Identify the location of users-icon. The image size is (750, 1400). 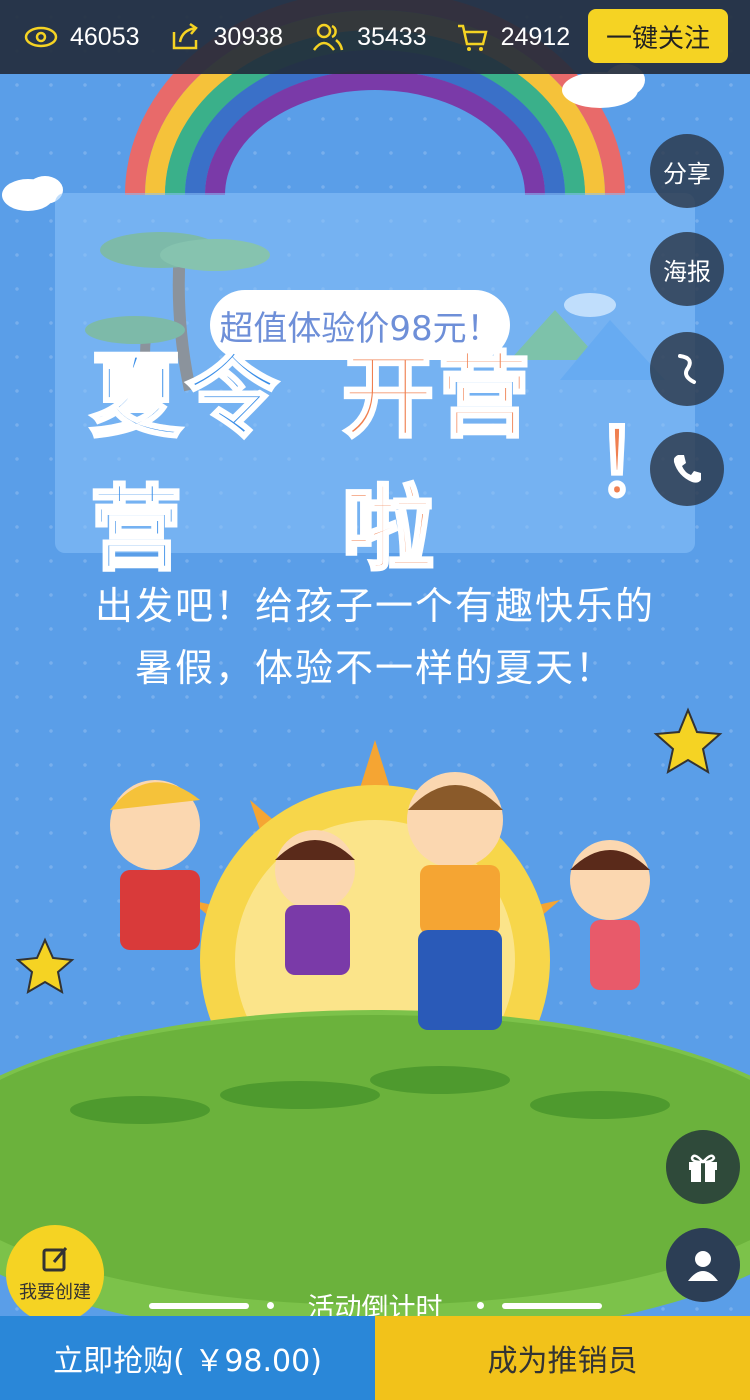
(328, 37).